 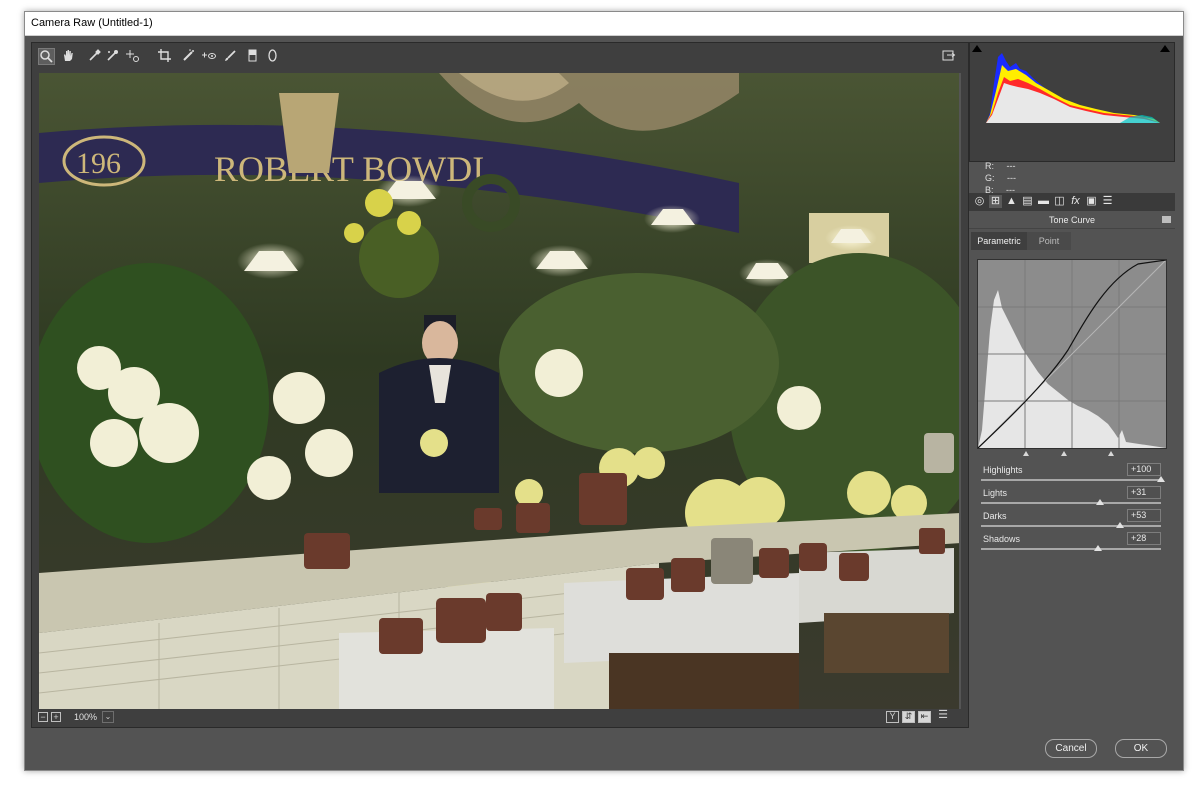 What do you see at coordinates (1026, 453) in the screenshot?
I see `split-shadows-handle` at bounding box center [1026, 453].